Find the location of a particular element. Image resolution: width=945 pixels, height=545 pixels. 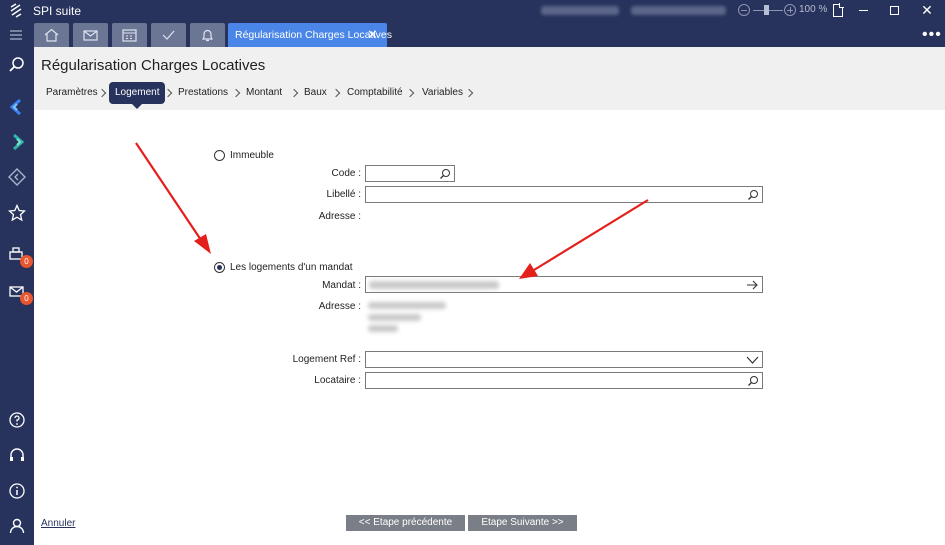

annotation-arrow-to-radio is located at coordinates (173, 198).